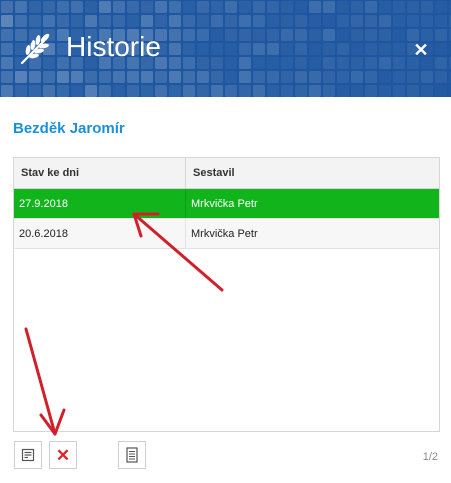  What do you see at coordinates (113, 46) in the screenshot?
I see `dialog-title: Historie` at bounding box center [113, 46].